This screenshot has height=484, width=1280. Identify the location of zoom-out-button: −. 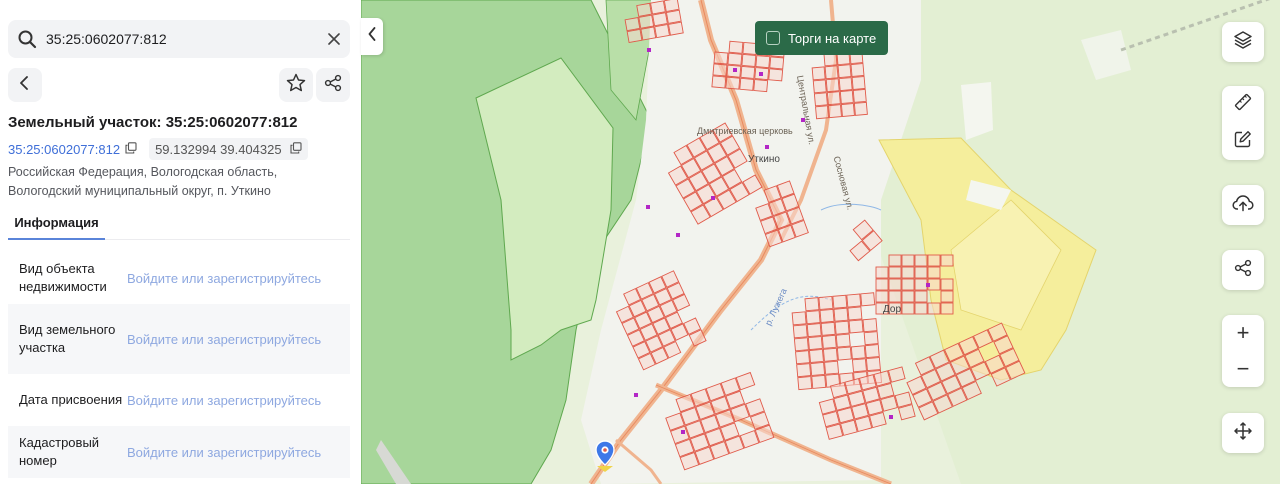
(1243, 369).